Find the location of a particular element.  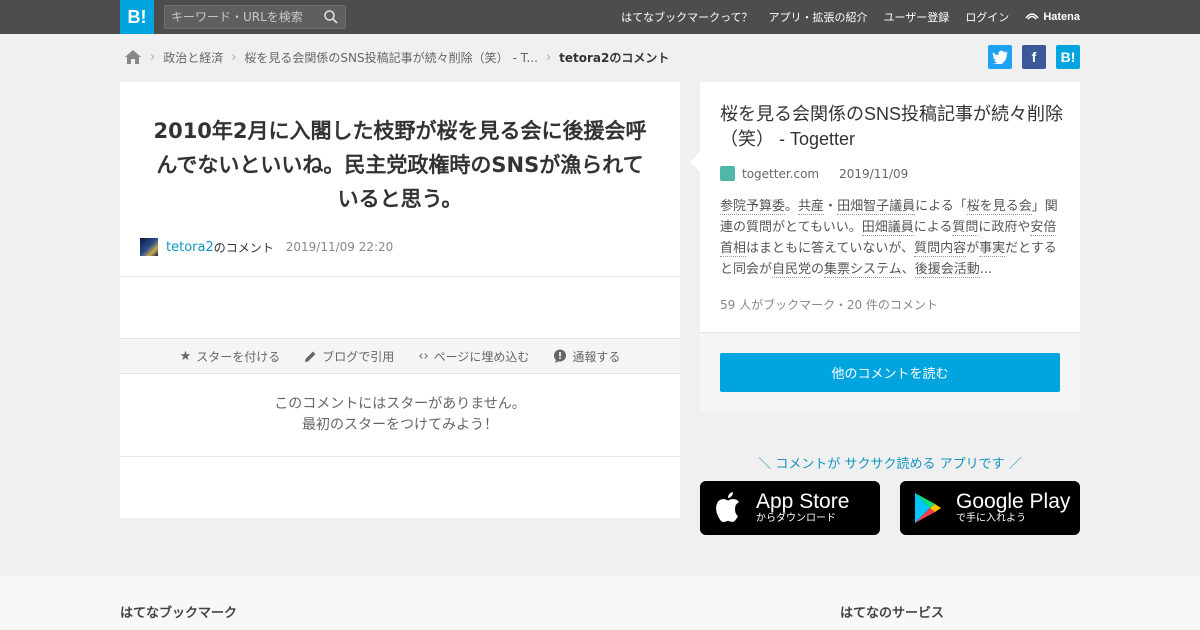

app-store-button: App Store からダウンロード is located at coordinates (790, 508).